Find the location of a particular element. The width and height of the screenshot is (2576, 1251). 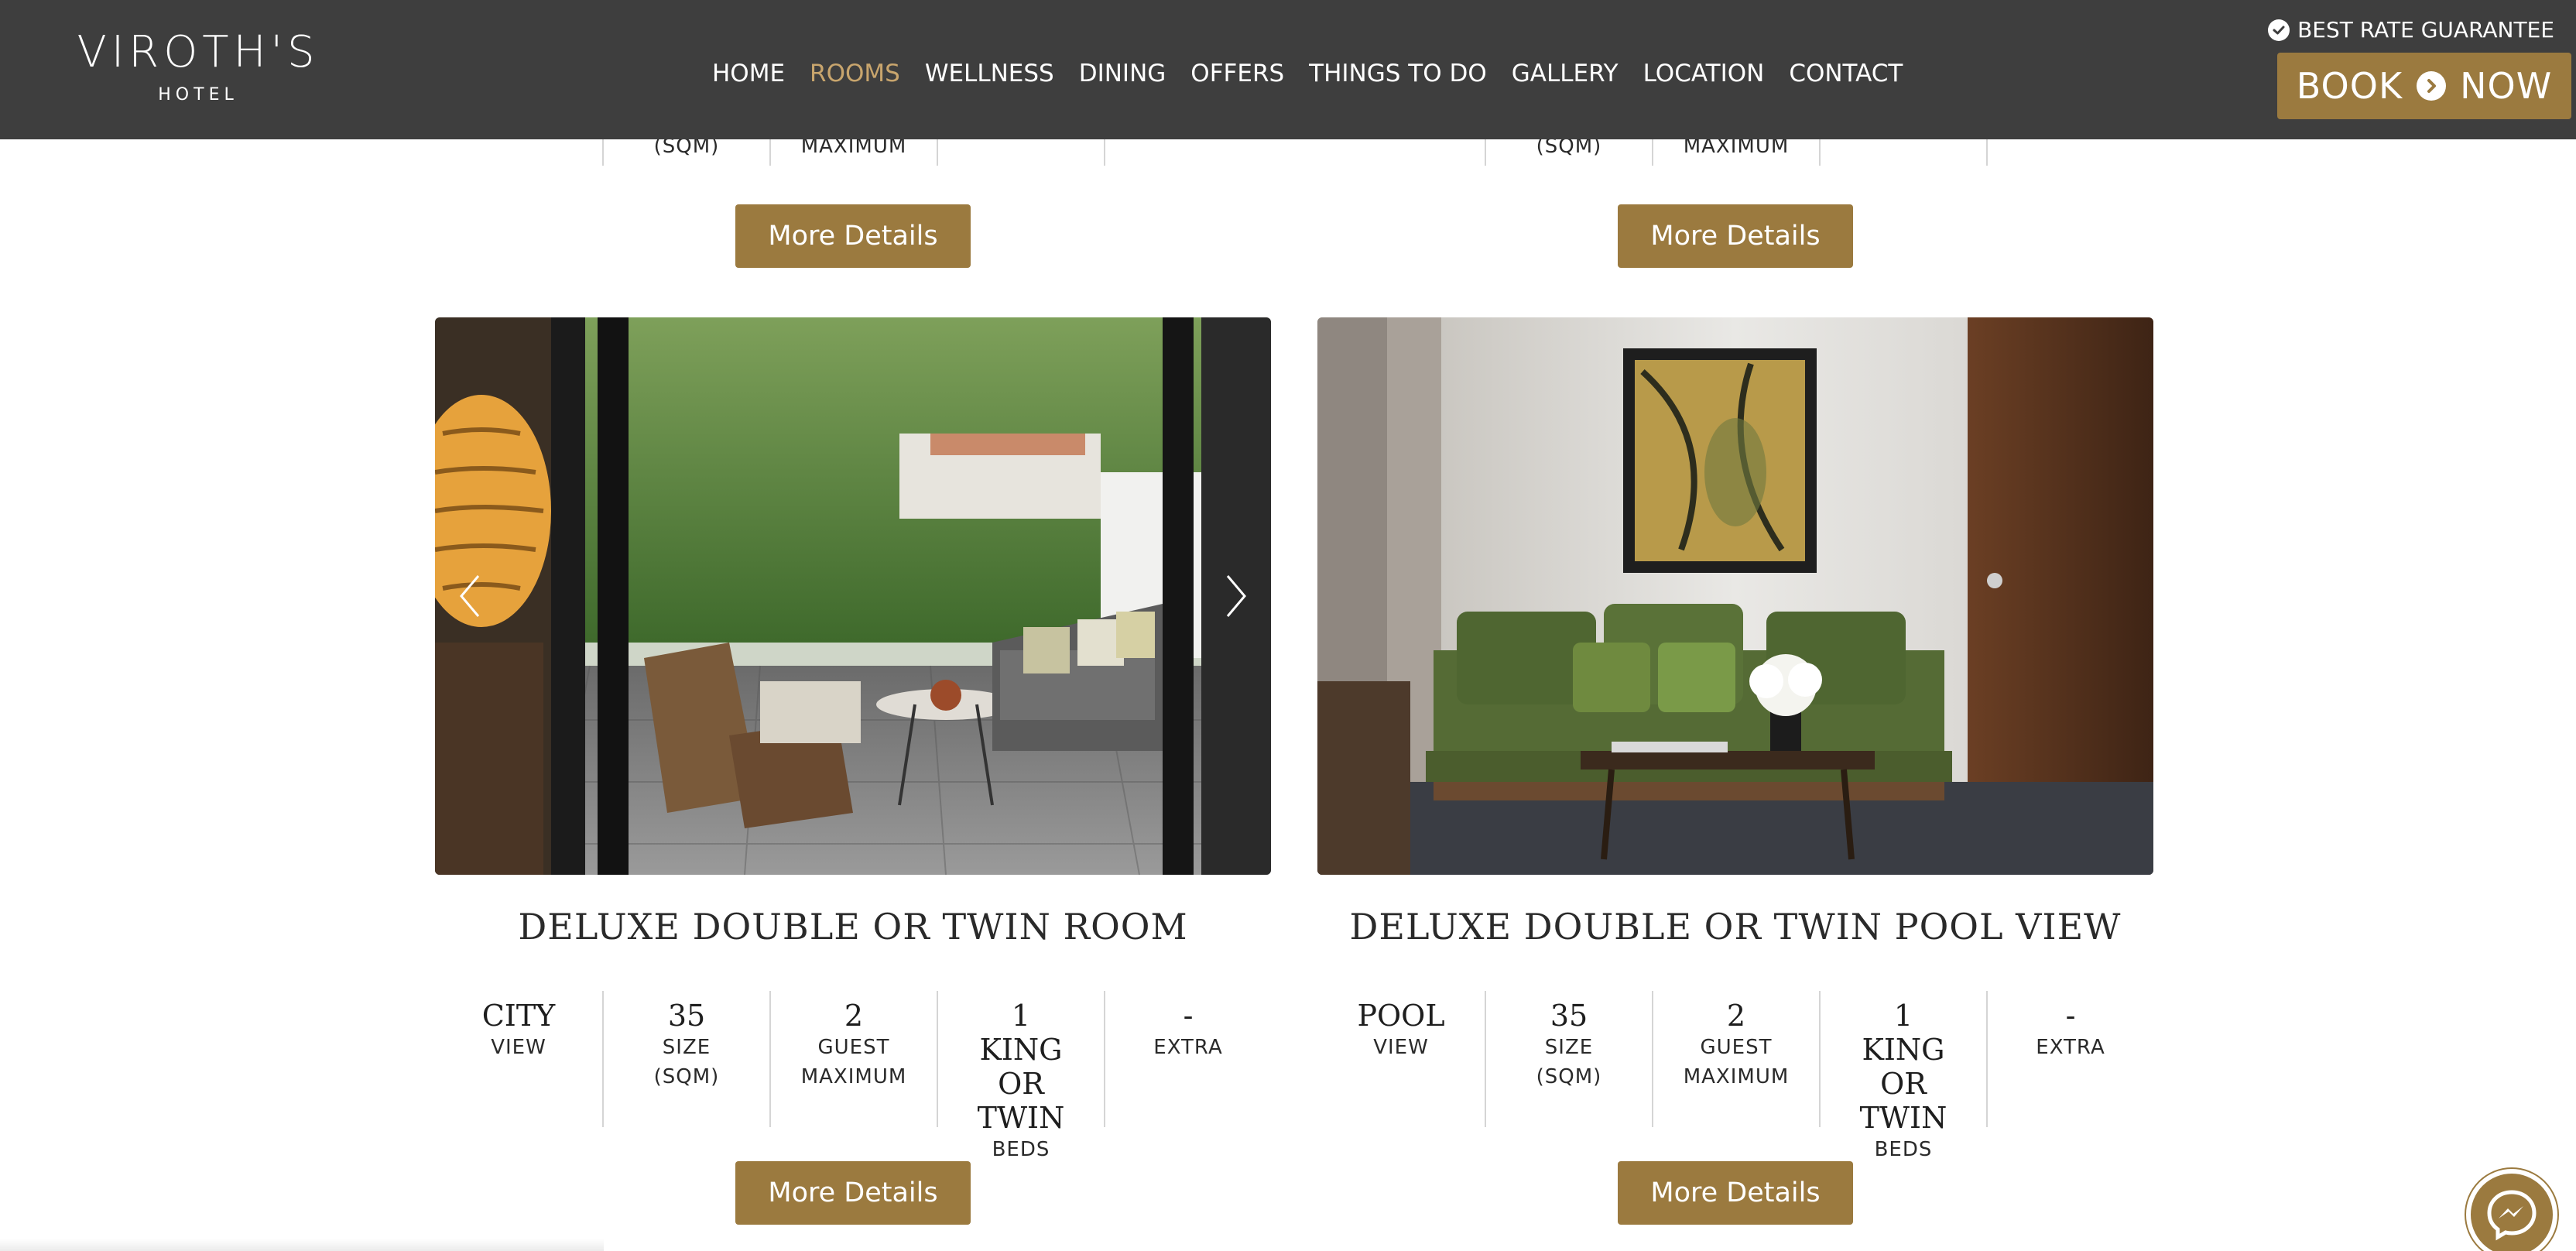

nav-offers: OFFERS is located at coordinates (1237, 74).